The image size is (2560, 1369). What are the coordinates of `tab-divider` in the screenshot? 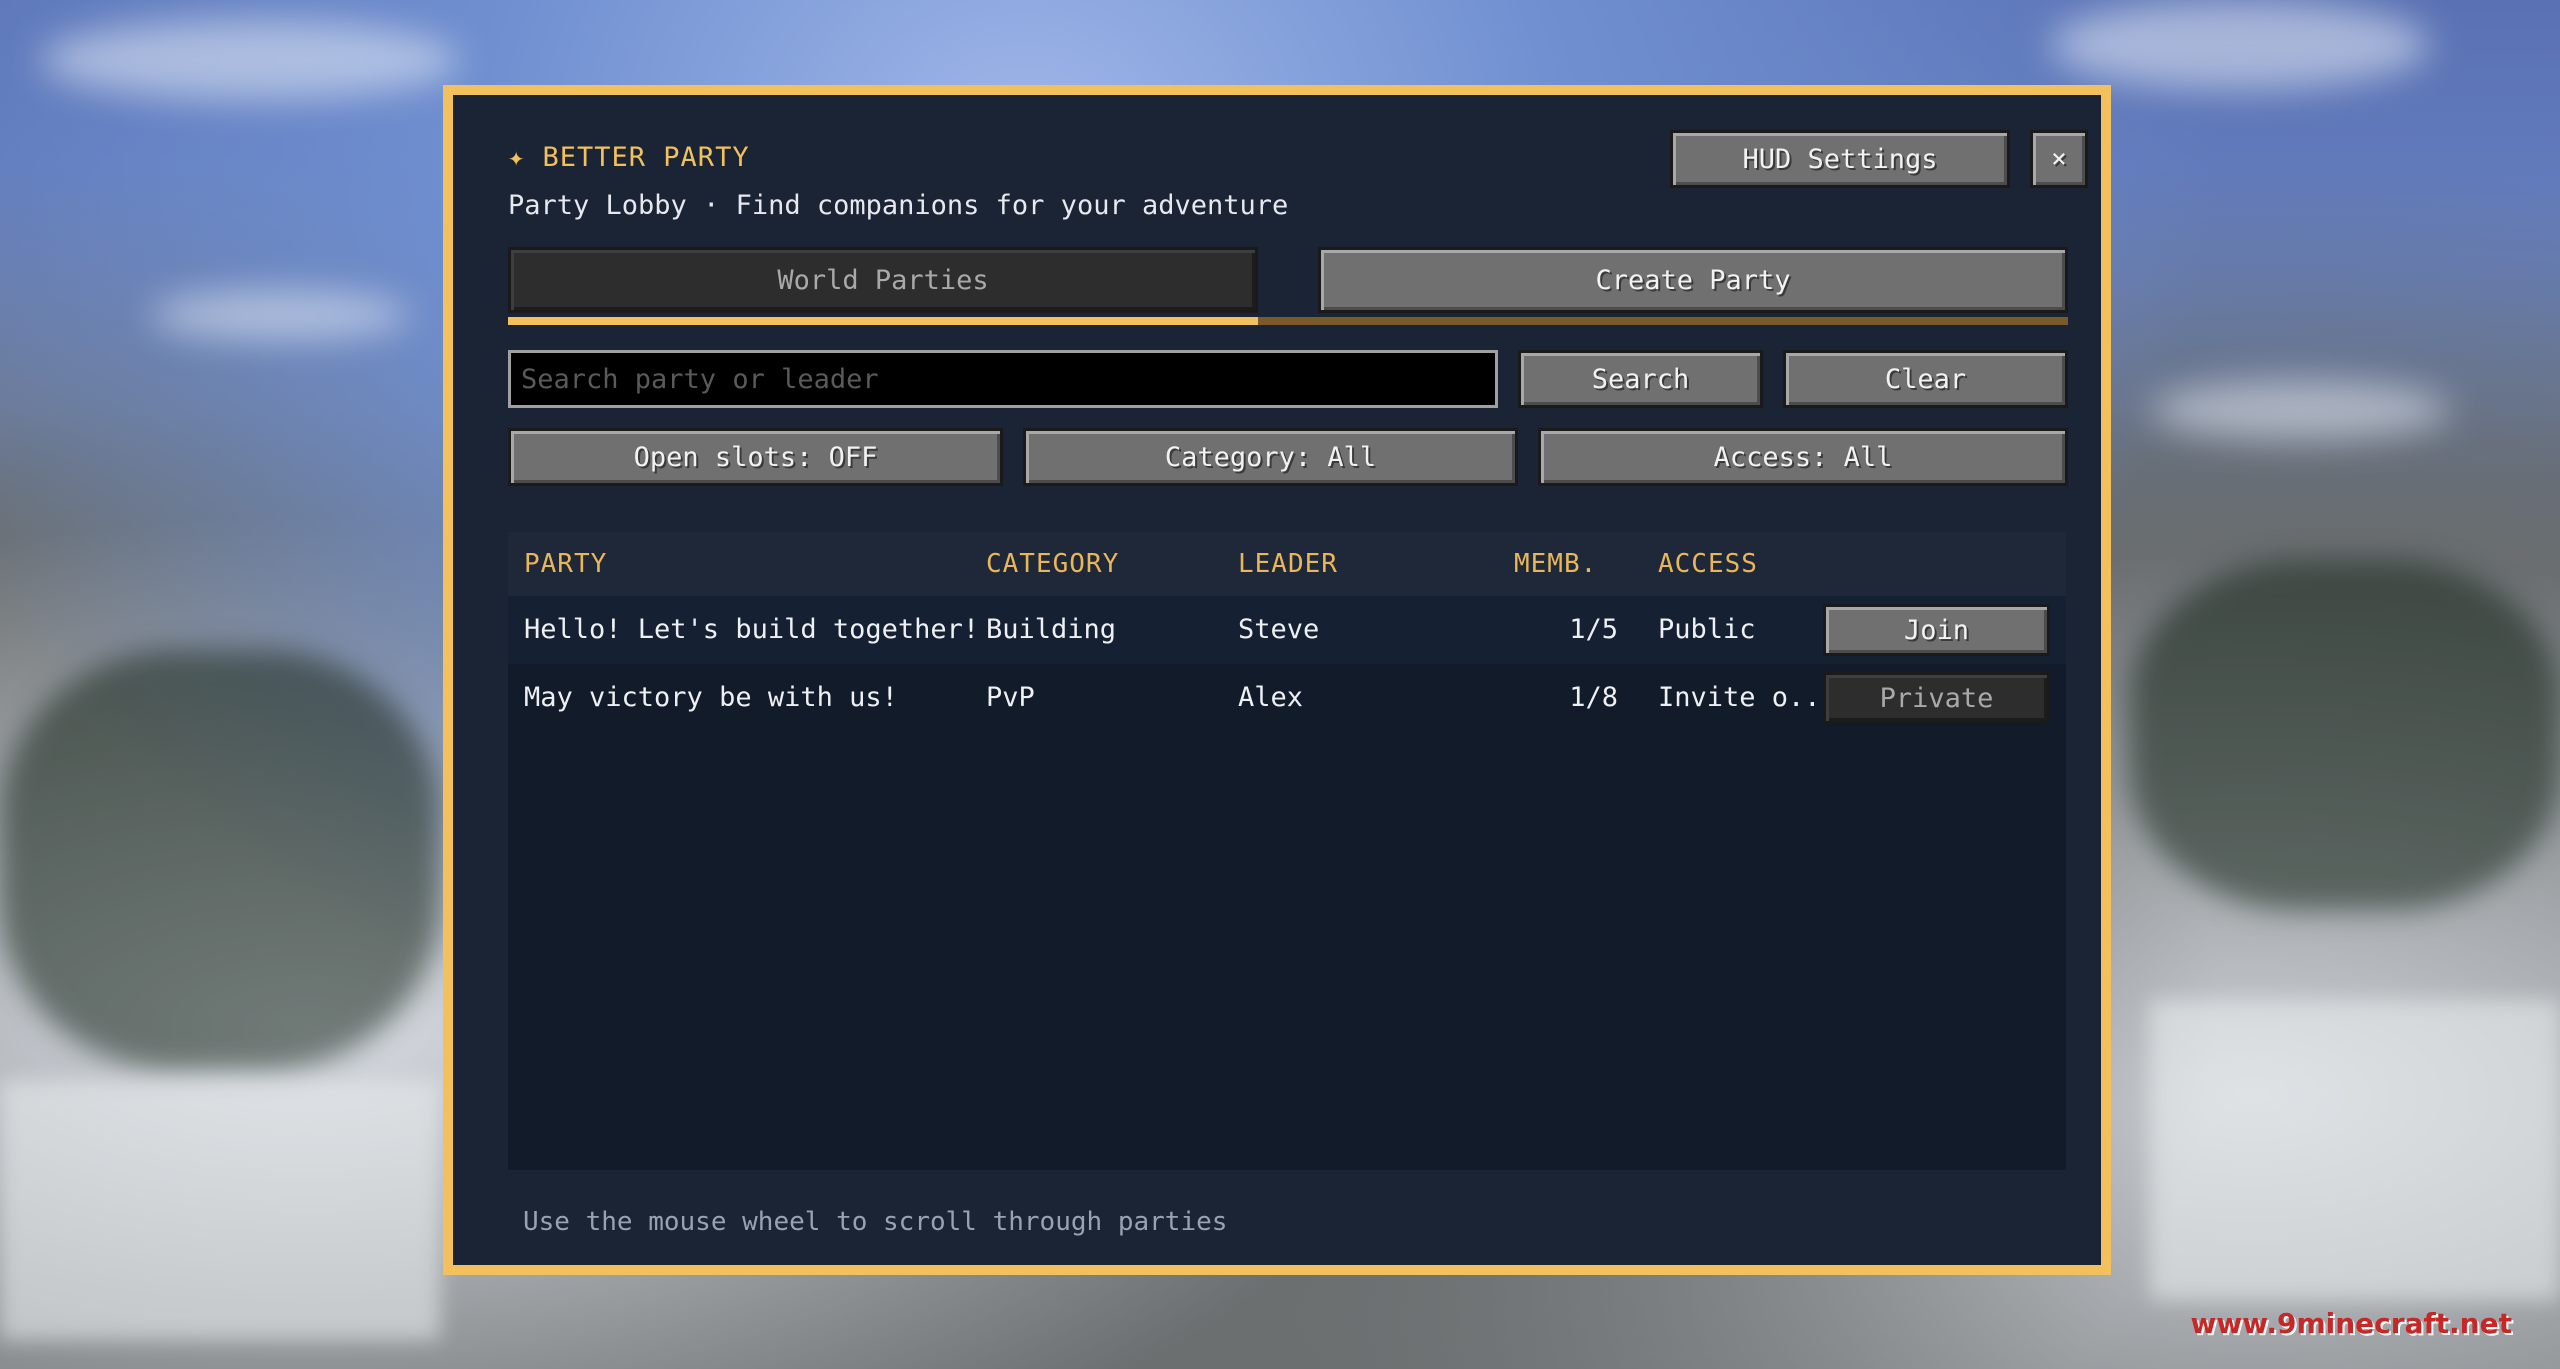 It's located at (1663, 321).